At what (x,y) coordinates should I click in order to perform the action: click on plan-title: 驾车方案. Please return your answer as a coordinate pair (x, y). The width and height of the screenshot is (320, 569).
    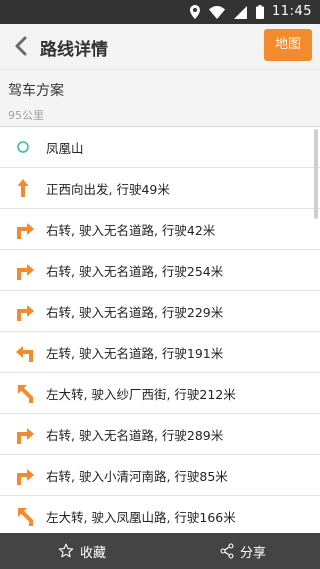
    Looking at the image, I should click on (36, 91).